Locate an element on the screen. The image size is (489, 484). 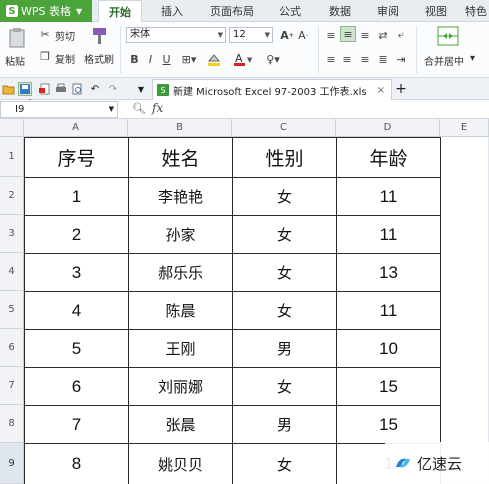
table-cell: 张晨 is located at coordinates (181, 425).